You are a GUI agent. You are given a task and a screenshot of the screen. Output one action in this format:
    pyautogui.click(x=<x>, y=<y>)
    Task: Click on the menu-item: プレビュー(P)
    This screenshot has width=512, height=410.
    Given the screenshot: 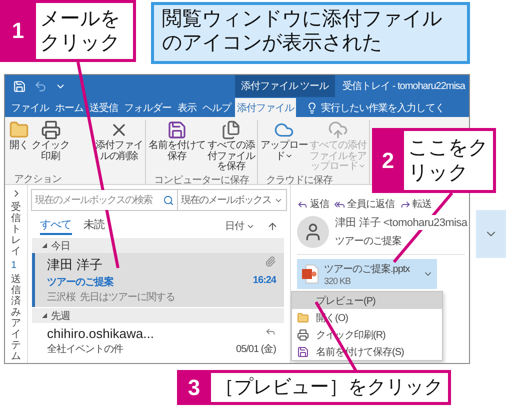 What is the action you would take?
    pyautogui.click(x=367, y=300)
    